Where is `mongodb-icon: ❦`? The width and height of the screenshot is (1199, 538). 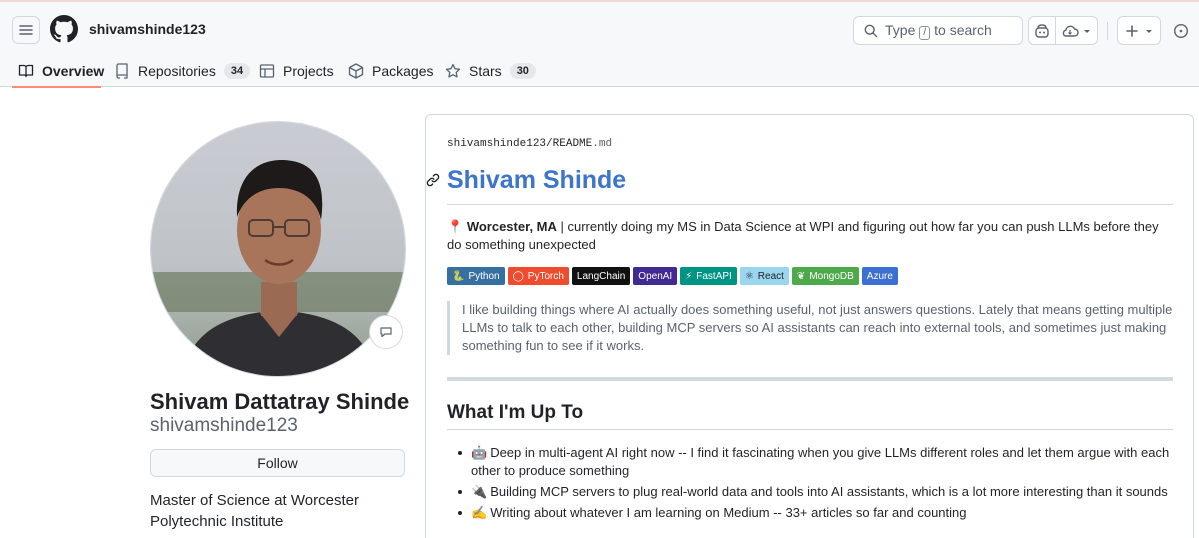 mongodb-icon: ❦ is located at coordinates (801, 276).